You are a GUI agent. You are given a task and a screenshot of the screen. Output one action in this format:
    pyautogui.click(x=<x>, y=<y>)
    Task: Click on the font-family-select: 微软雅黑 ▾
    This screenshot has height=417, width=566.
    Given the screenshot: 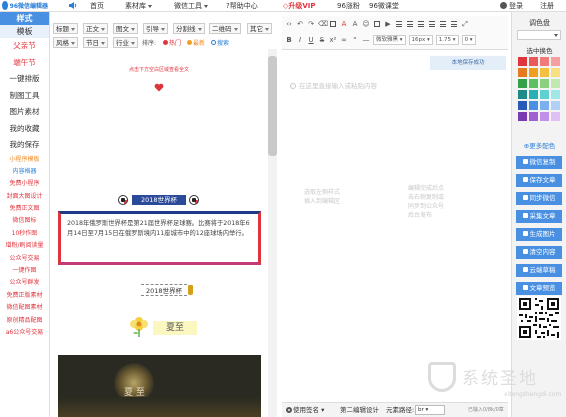 What is the action you would take?
    pyautogui.click(x=389, y=40)
    